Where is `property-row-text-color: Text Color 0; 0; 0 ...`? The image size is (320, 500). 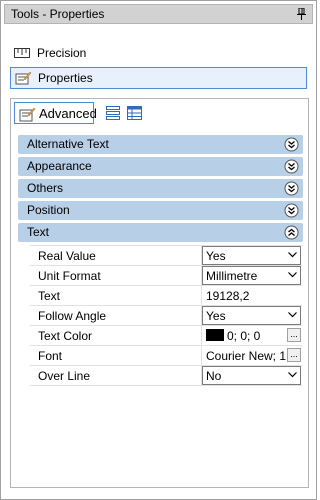 property-row-text-color: Text Color 0; 0; 0 ... is located at coordinates (166, 336).